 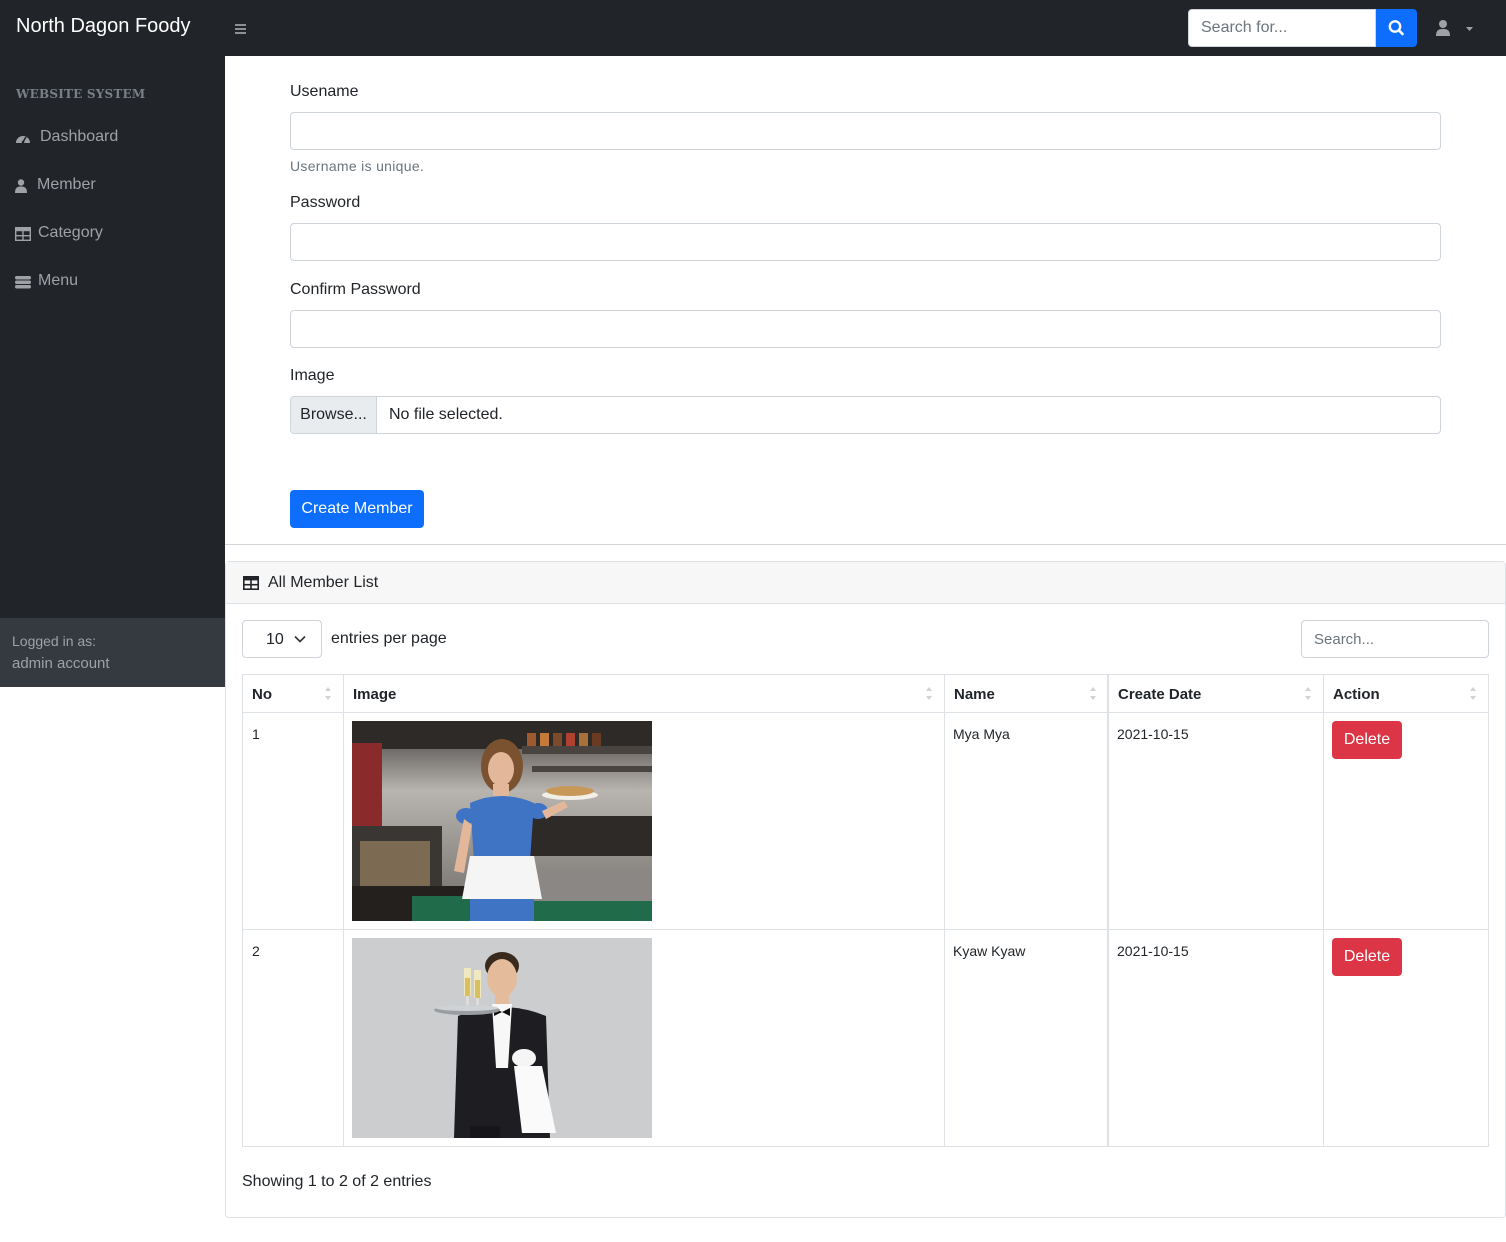 What do you see at coordinates (275, 639) in the screenshot?
I see `per-page-value: 10` at bounding box center [275, 639].